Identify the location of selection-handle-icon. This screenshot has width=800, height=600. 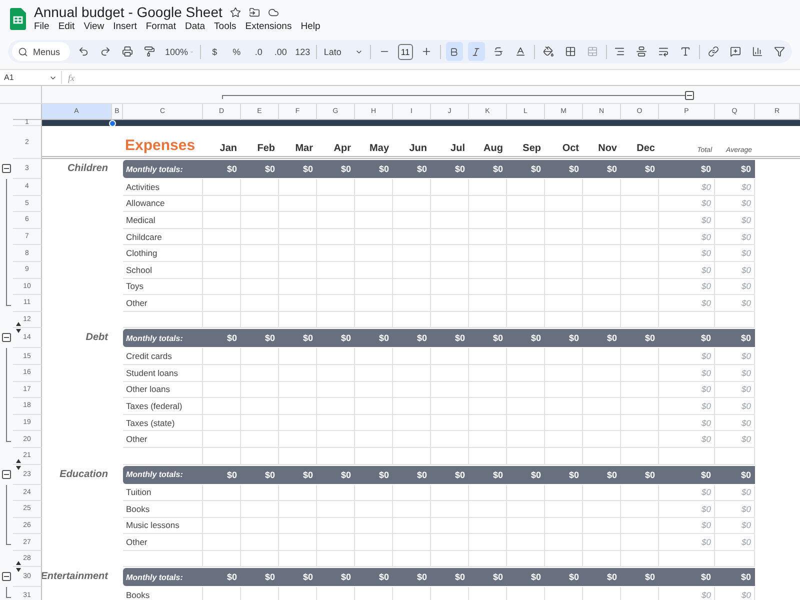
(112, 123).